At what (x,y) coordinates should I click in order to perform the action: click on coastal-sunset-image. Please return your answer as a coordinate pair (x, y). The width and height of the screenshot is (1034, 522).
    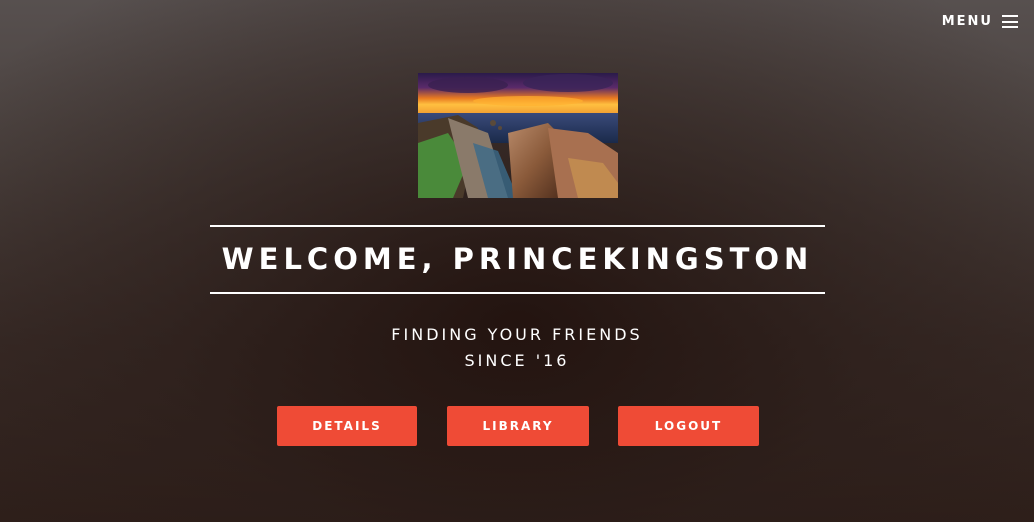
    Looking at the image, I should click on (518, 135).